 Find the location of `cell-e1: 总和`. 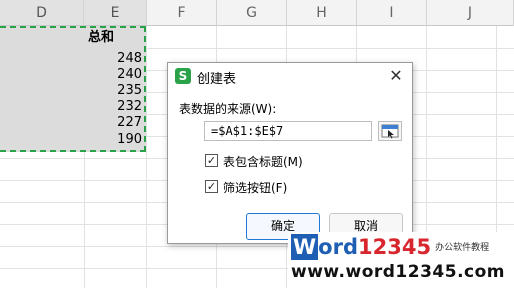

cell-e1: 总和 is located at coordinates (116, 38).